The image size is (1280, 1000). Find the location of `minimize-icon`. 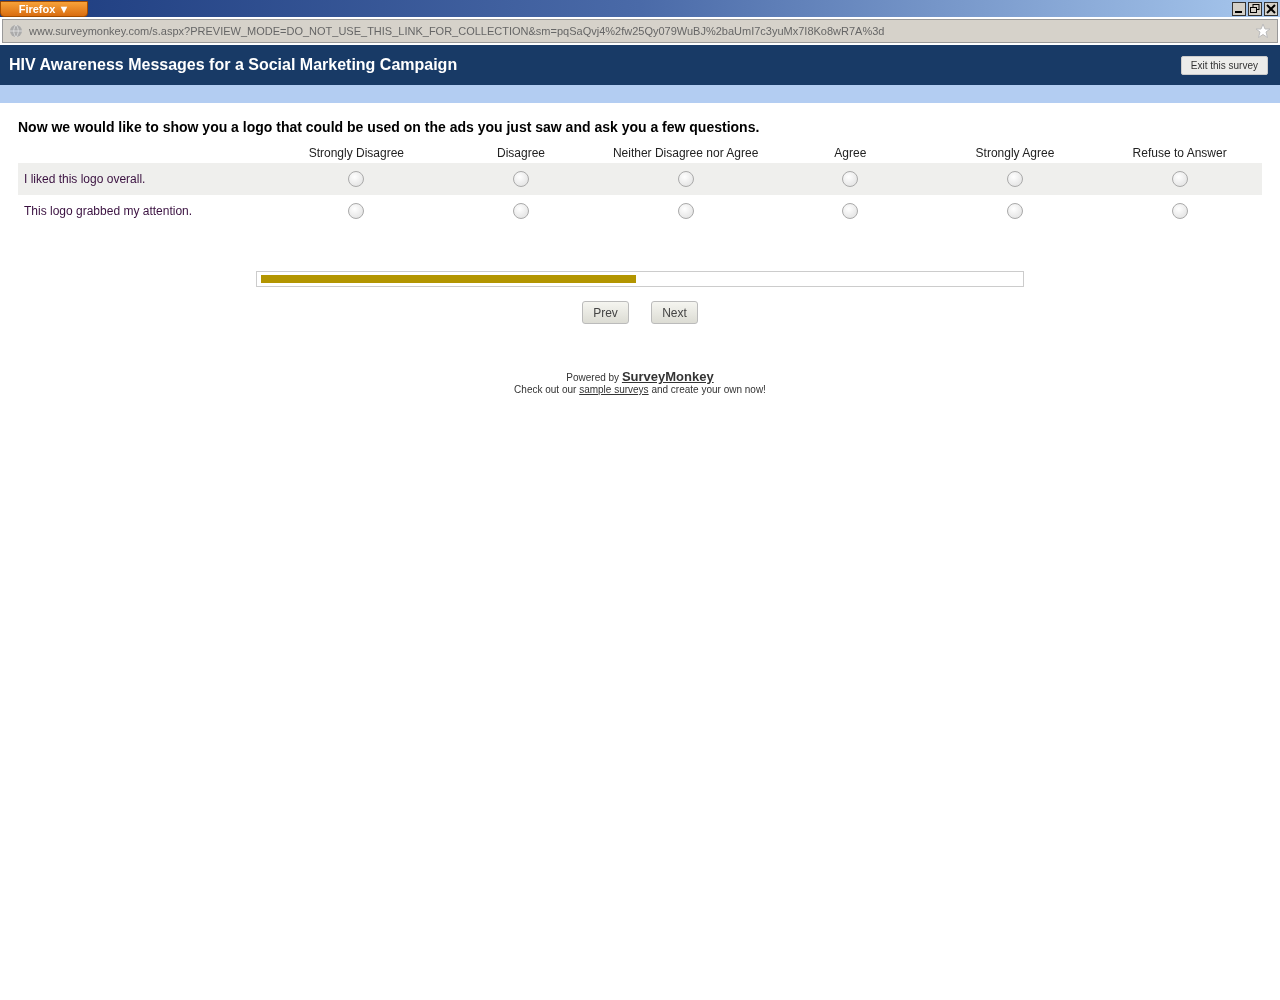

minimize-icon is located at coordinates (1239, 8).